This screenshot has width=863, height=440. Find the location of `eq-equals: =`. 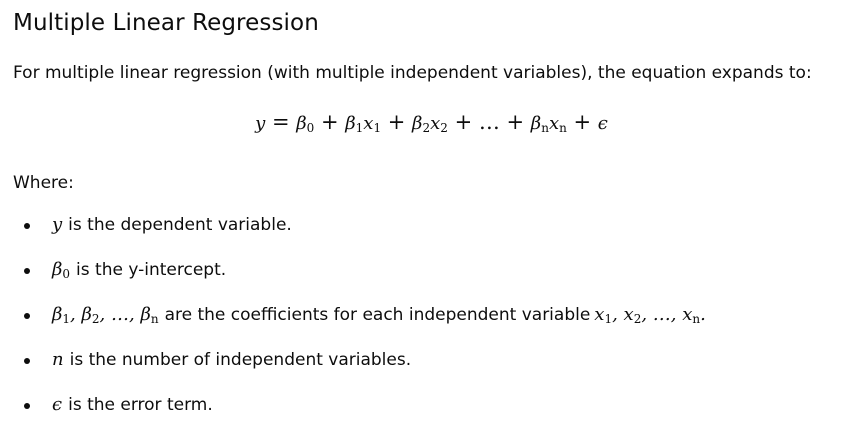

eq-equals: = is located at coordinates (281, 122).